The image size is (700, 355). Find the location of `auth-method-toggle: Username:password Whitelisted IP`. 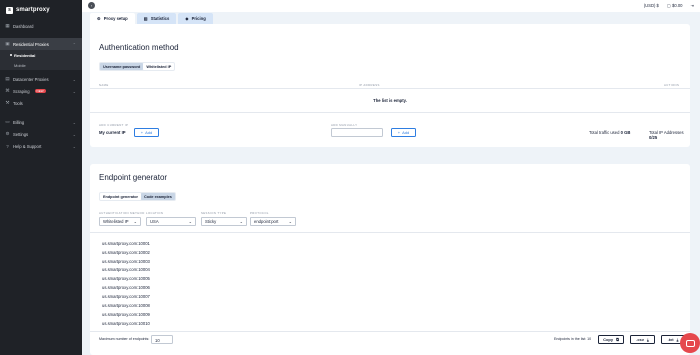

auth-method-toggle: Username:password Whitelisted IP is located at coordinates (137, 66).